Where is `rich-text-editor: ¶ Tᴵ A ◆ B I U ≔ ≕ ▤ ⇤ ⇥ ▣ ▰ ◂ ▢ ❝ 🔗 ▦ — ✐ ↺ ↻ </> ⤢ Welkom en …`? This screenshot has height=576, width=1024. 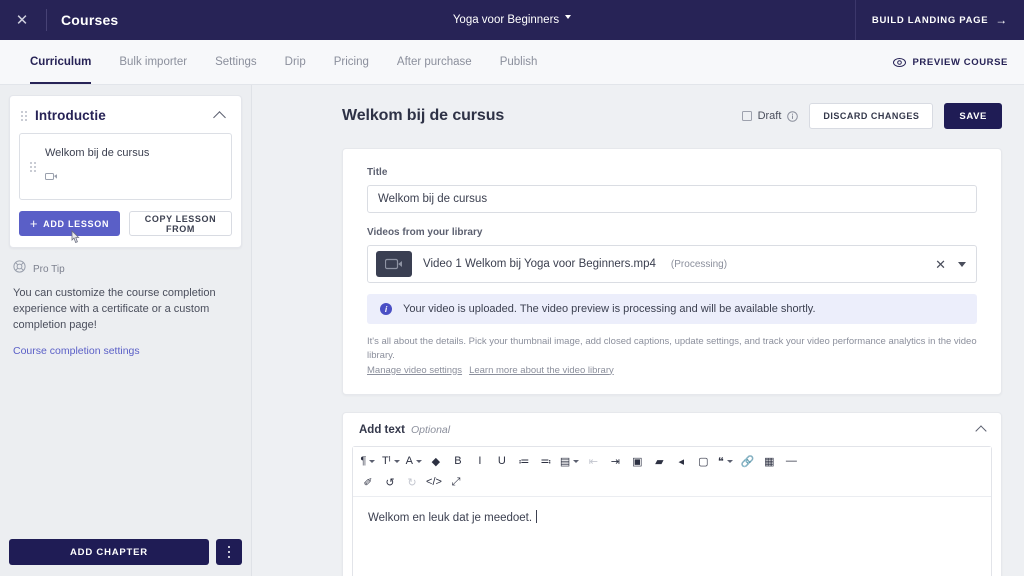
rich-text-editor: ¶ Tᴵ A ◆ B I U ≔ ≕ ▤ ⇤ ⇥ ▣ ▰ ◂ ▢ ❝ 🔗 ▦ — ✐ ↺ ↻ </> ⤢ Welkom en … is located at coordinates (672, 510).